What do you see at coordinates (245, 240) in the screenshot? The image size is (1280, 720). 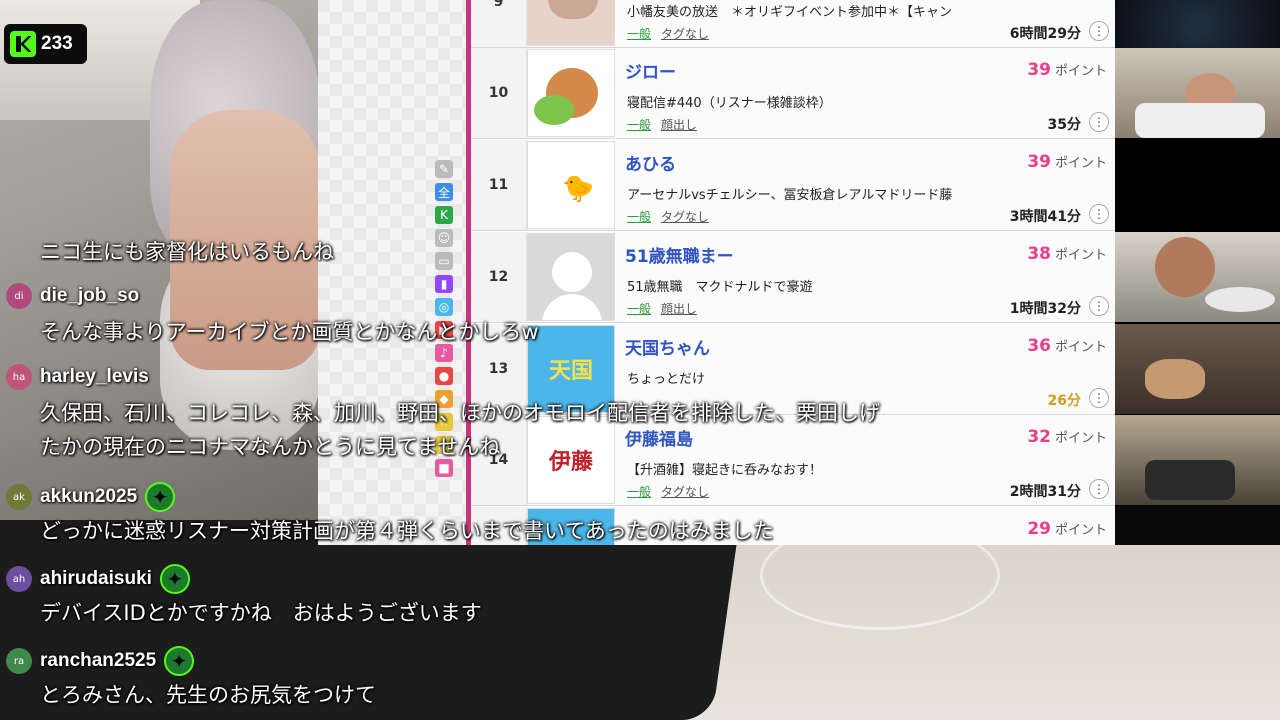 I see `hand` at bounding box center [245, 240].